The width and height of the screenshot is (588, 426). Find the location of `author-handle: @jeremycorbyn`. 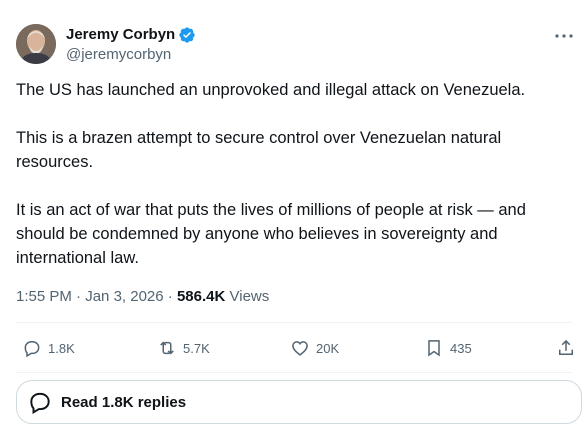

author-handle: @jeremycorbyn is located at coordinates (118, 55).